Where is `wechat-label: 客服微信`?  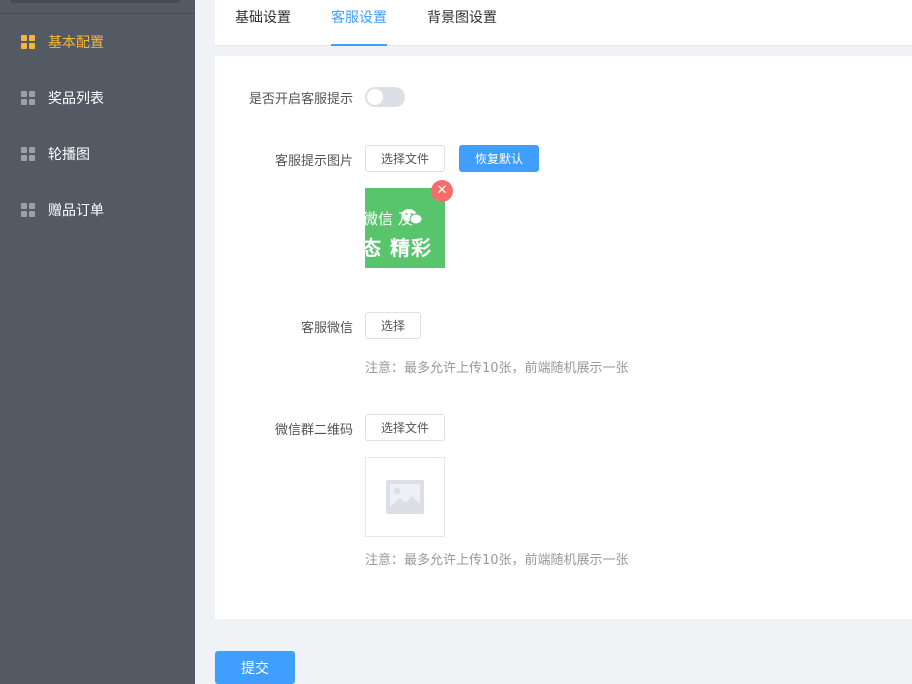
wechat-label: 客服微信 is located at coordinates (326, 328).